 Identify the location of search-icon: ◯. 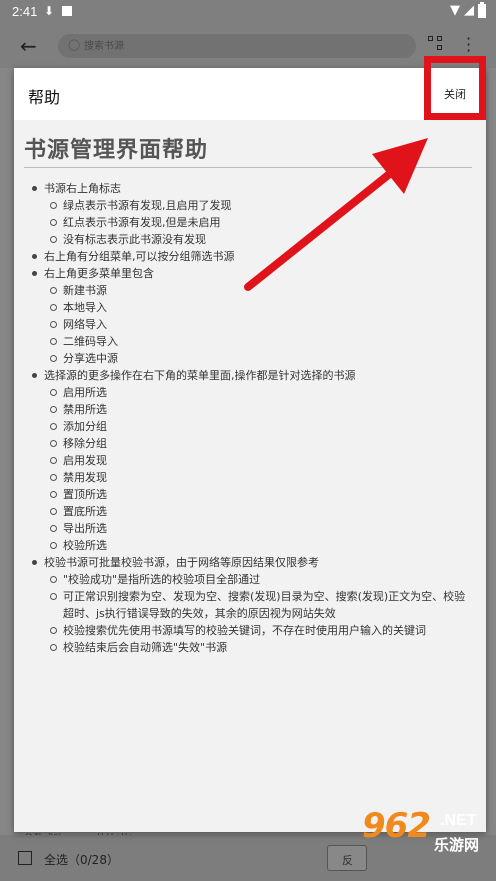
(74, 44).